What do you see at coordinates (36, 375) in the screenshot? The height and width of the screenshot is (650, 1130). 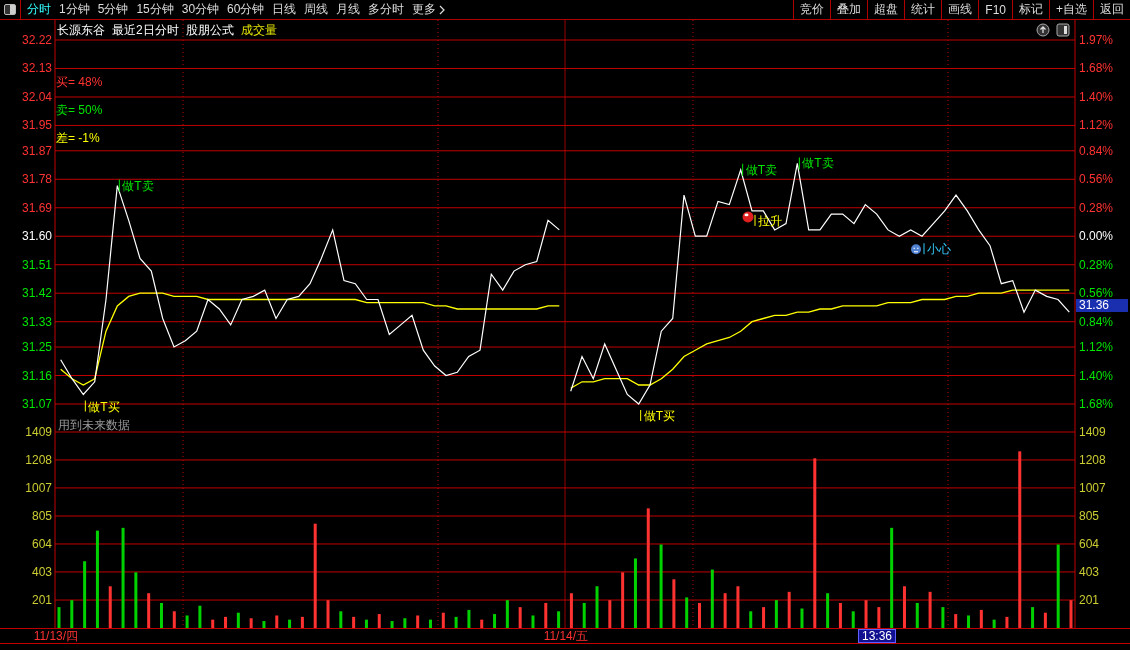 I see `price-tick-label: 31.16` at bounding box center [36, 375].